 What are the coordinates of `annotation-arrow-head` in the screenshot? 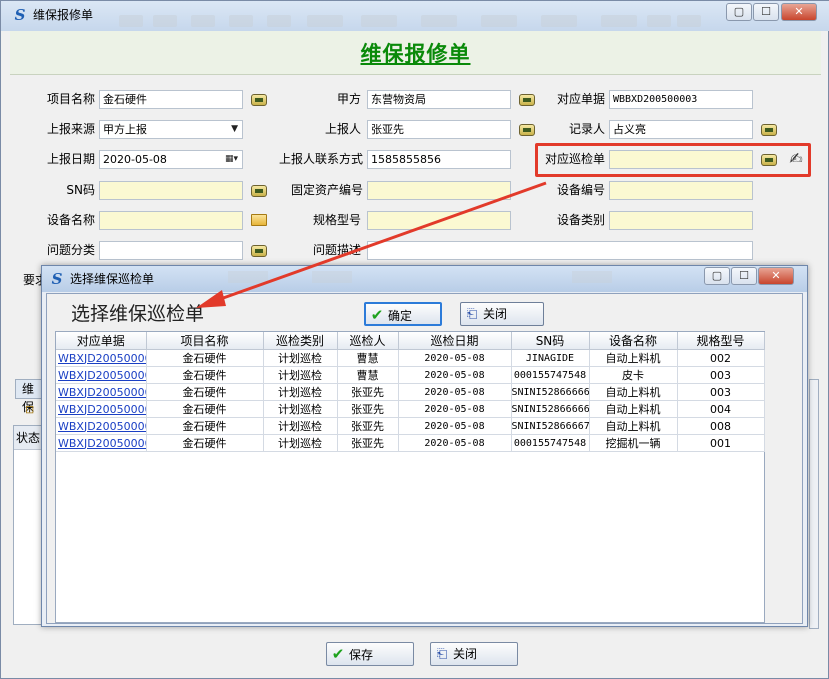 It's located at (211, 299).